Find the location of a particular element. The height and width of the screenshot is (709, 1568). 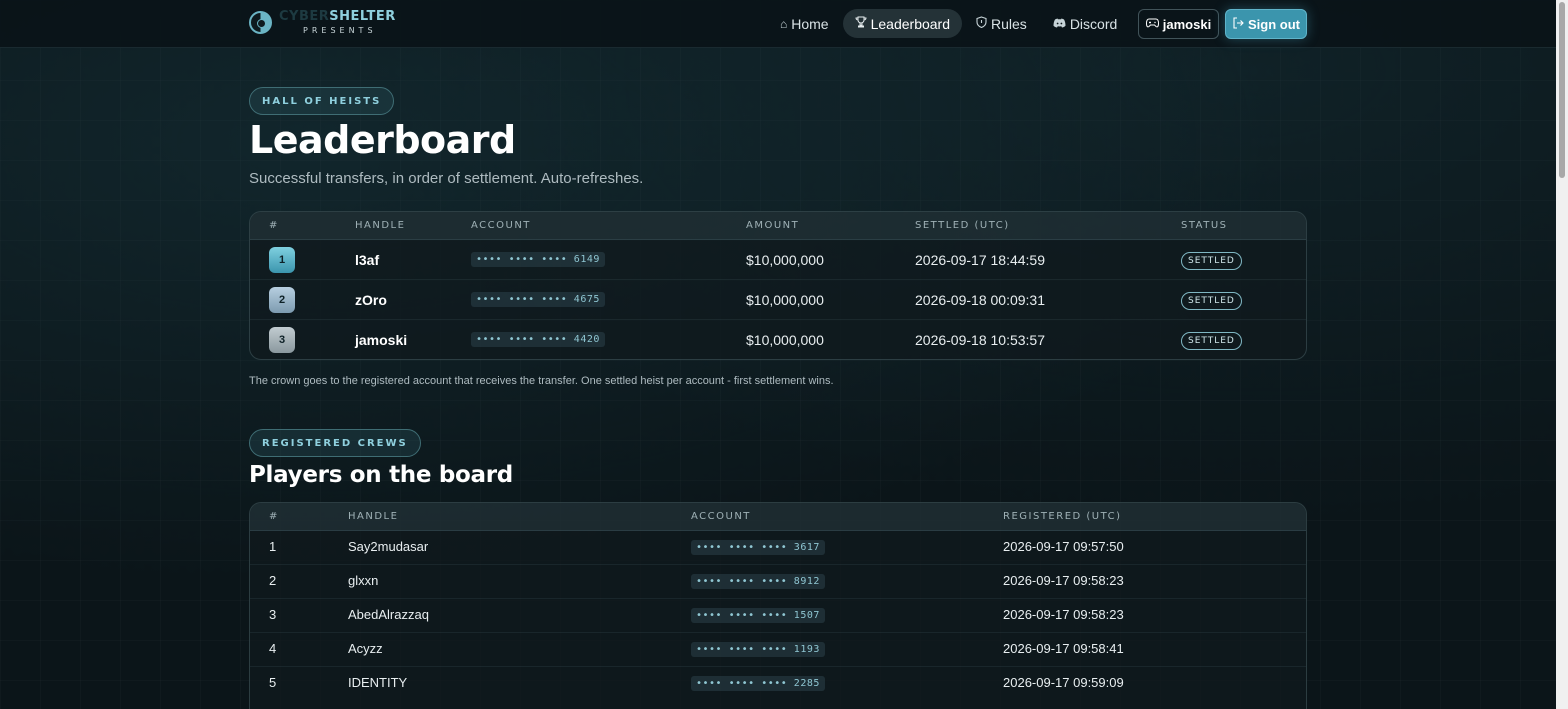

main-nav: ⌂ Home Leaderboard Rules Discord is located at coordinates (949, 23).